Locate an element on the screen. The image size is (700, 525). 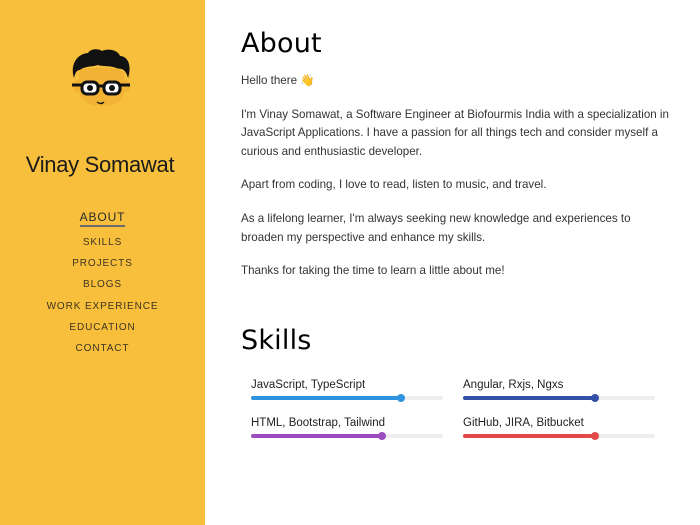
nav-item-label: SKILLS is located at coordinates (102, 242).